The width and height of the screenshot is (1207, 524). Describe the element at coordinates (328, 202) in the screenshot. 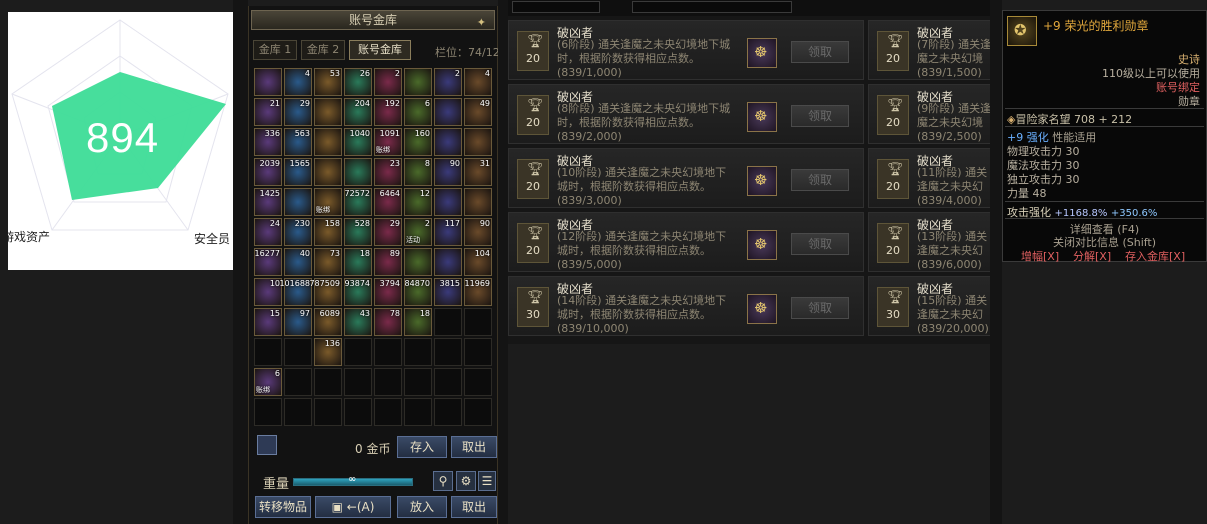

I see `item-slot: 账绑` at that location.